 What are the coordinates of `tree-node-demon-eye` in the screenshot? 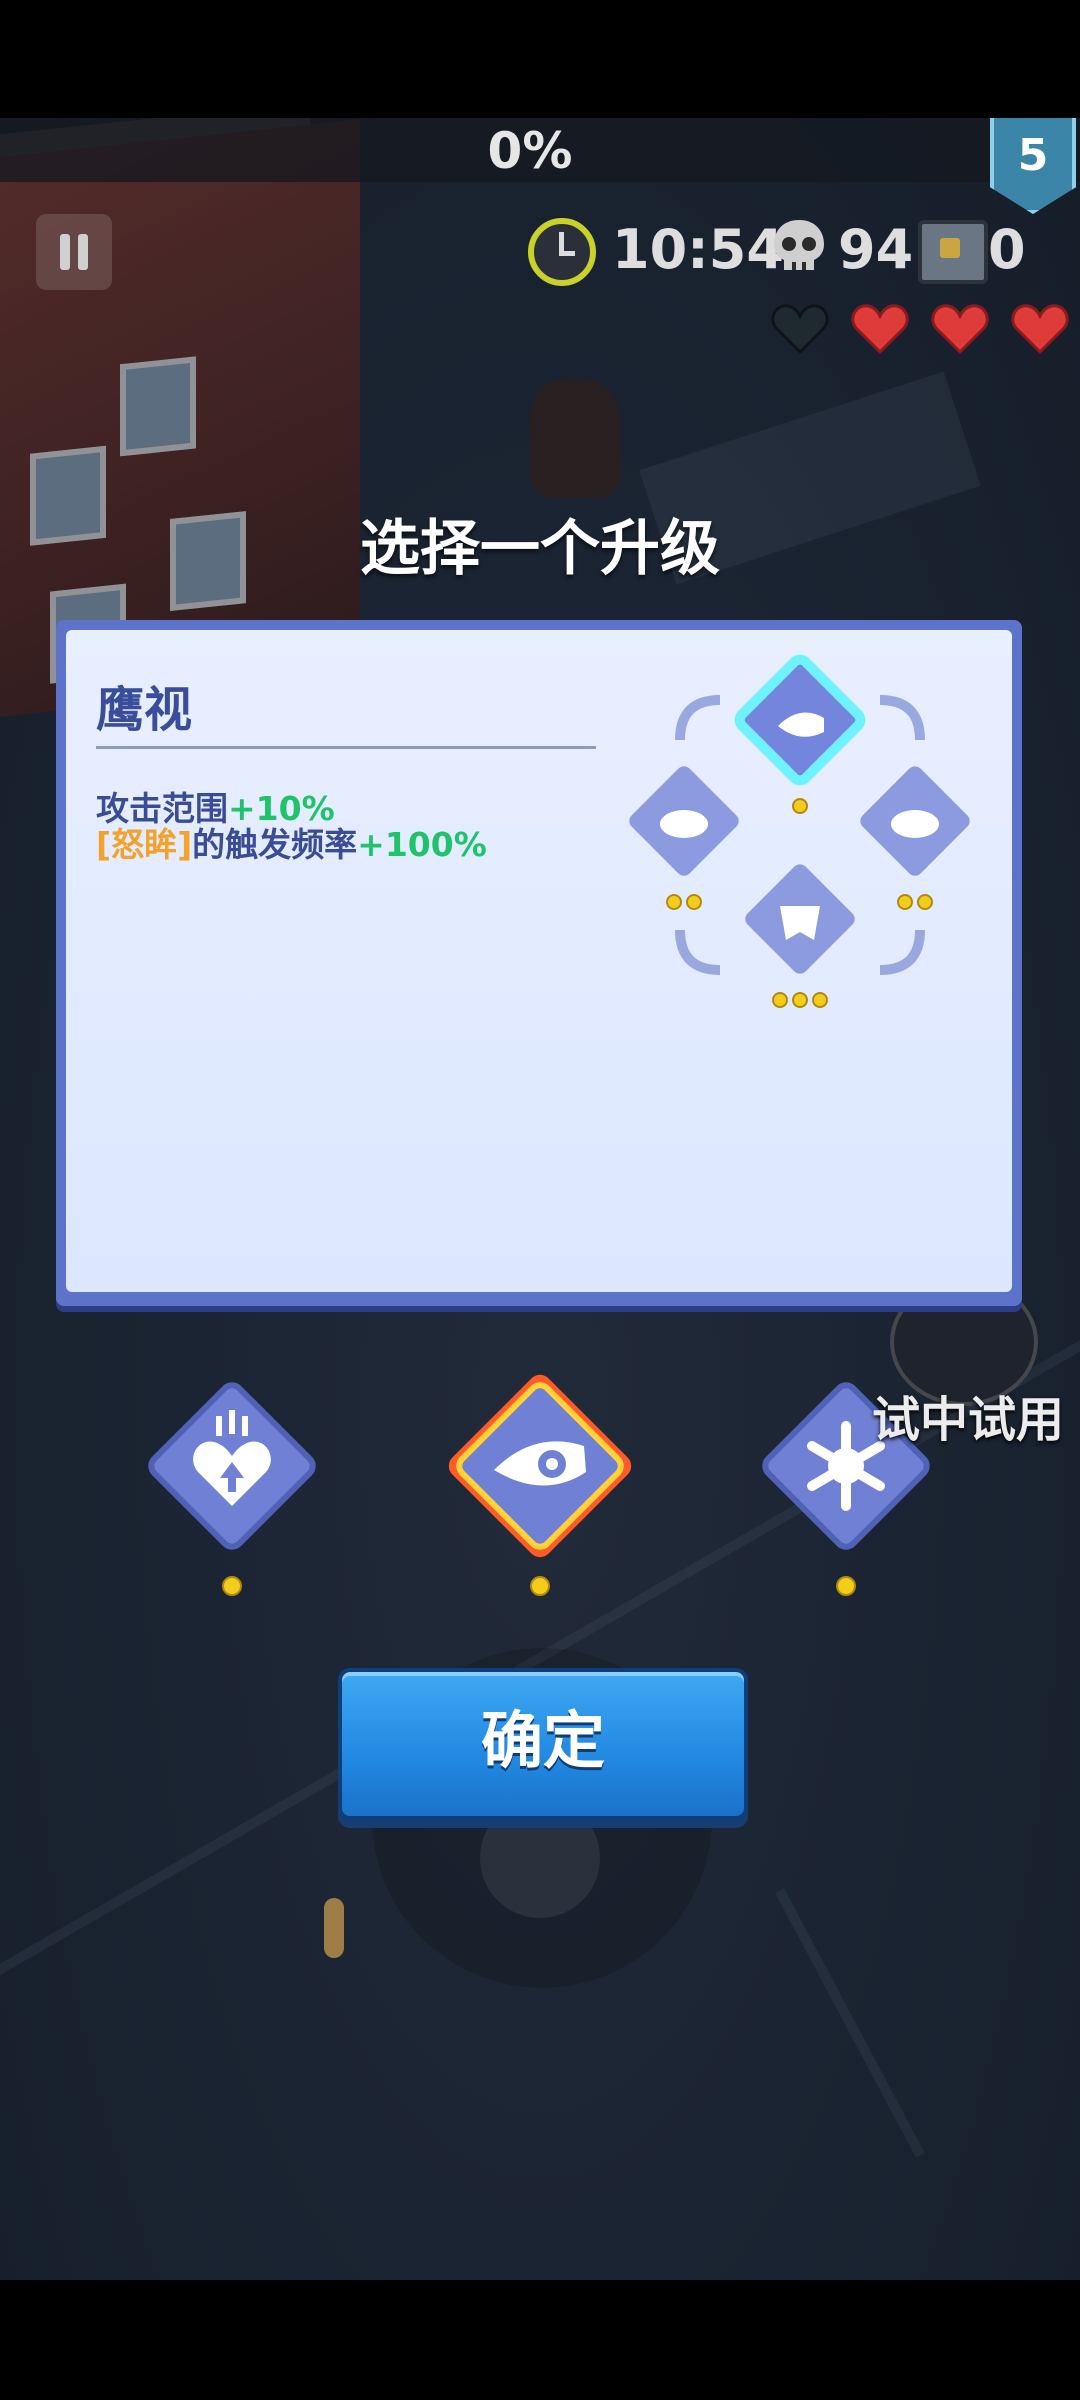 It's located at (800, 934).